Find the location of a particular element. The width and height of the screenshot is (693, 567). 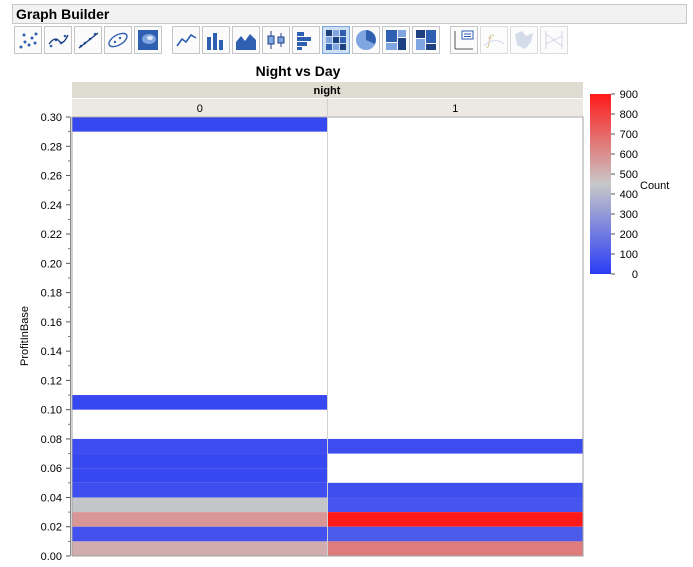

y-tick-label: 0.16 is located at coordinates (51, 323).